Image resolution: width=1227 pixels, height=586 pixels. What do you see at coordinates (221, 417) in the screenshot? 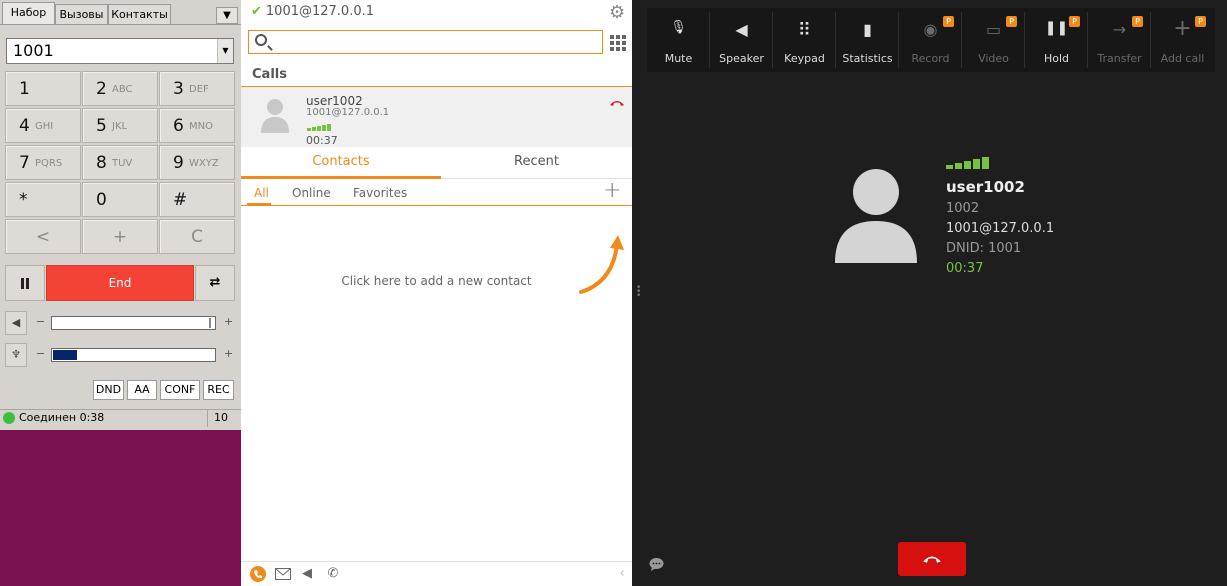
I see `status-count: 10` at bounding box center [221, 417].